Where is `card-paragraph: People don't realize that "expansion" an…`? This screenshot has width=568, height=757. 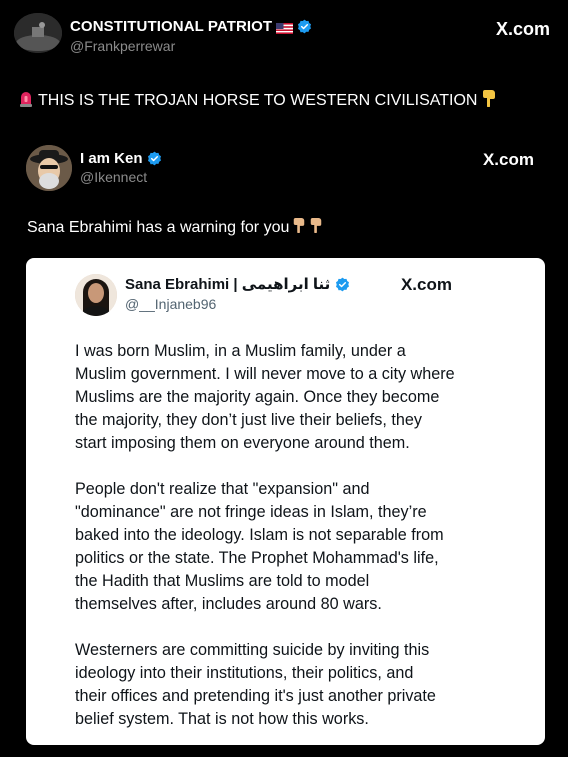 card-paragraph: People don't realize that "expansion" an… is located at coordinates (275, 547).